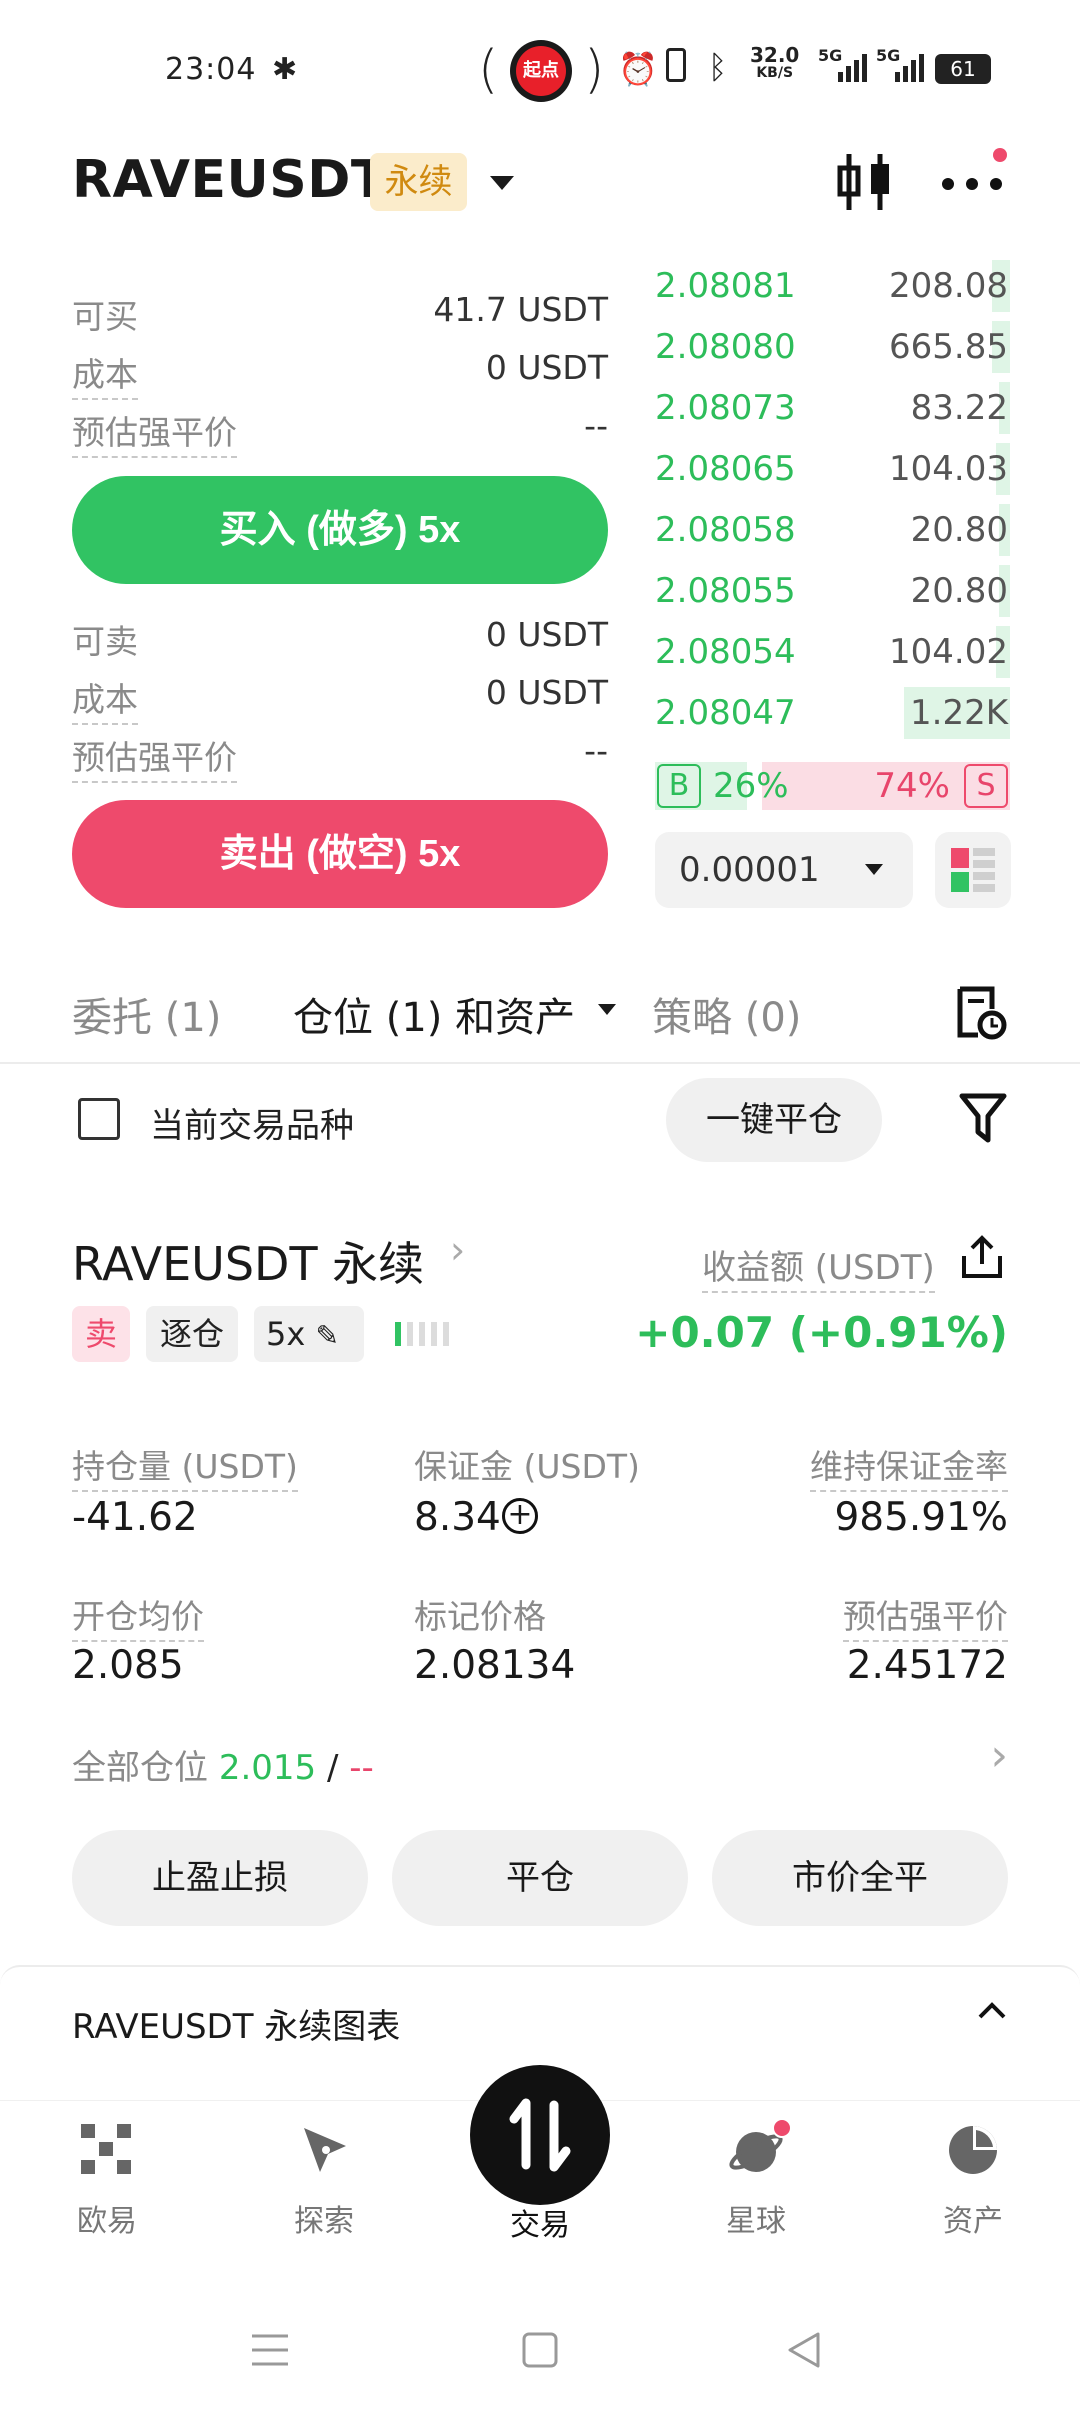 This screenshot has width=1080, height=2412. What do you see at coordinates (973, 2180) in the screenshot?
I see `nav-assets: 资产` at bounding box center [973, 2180].